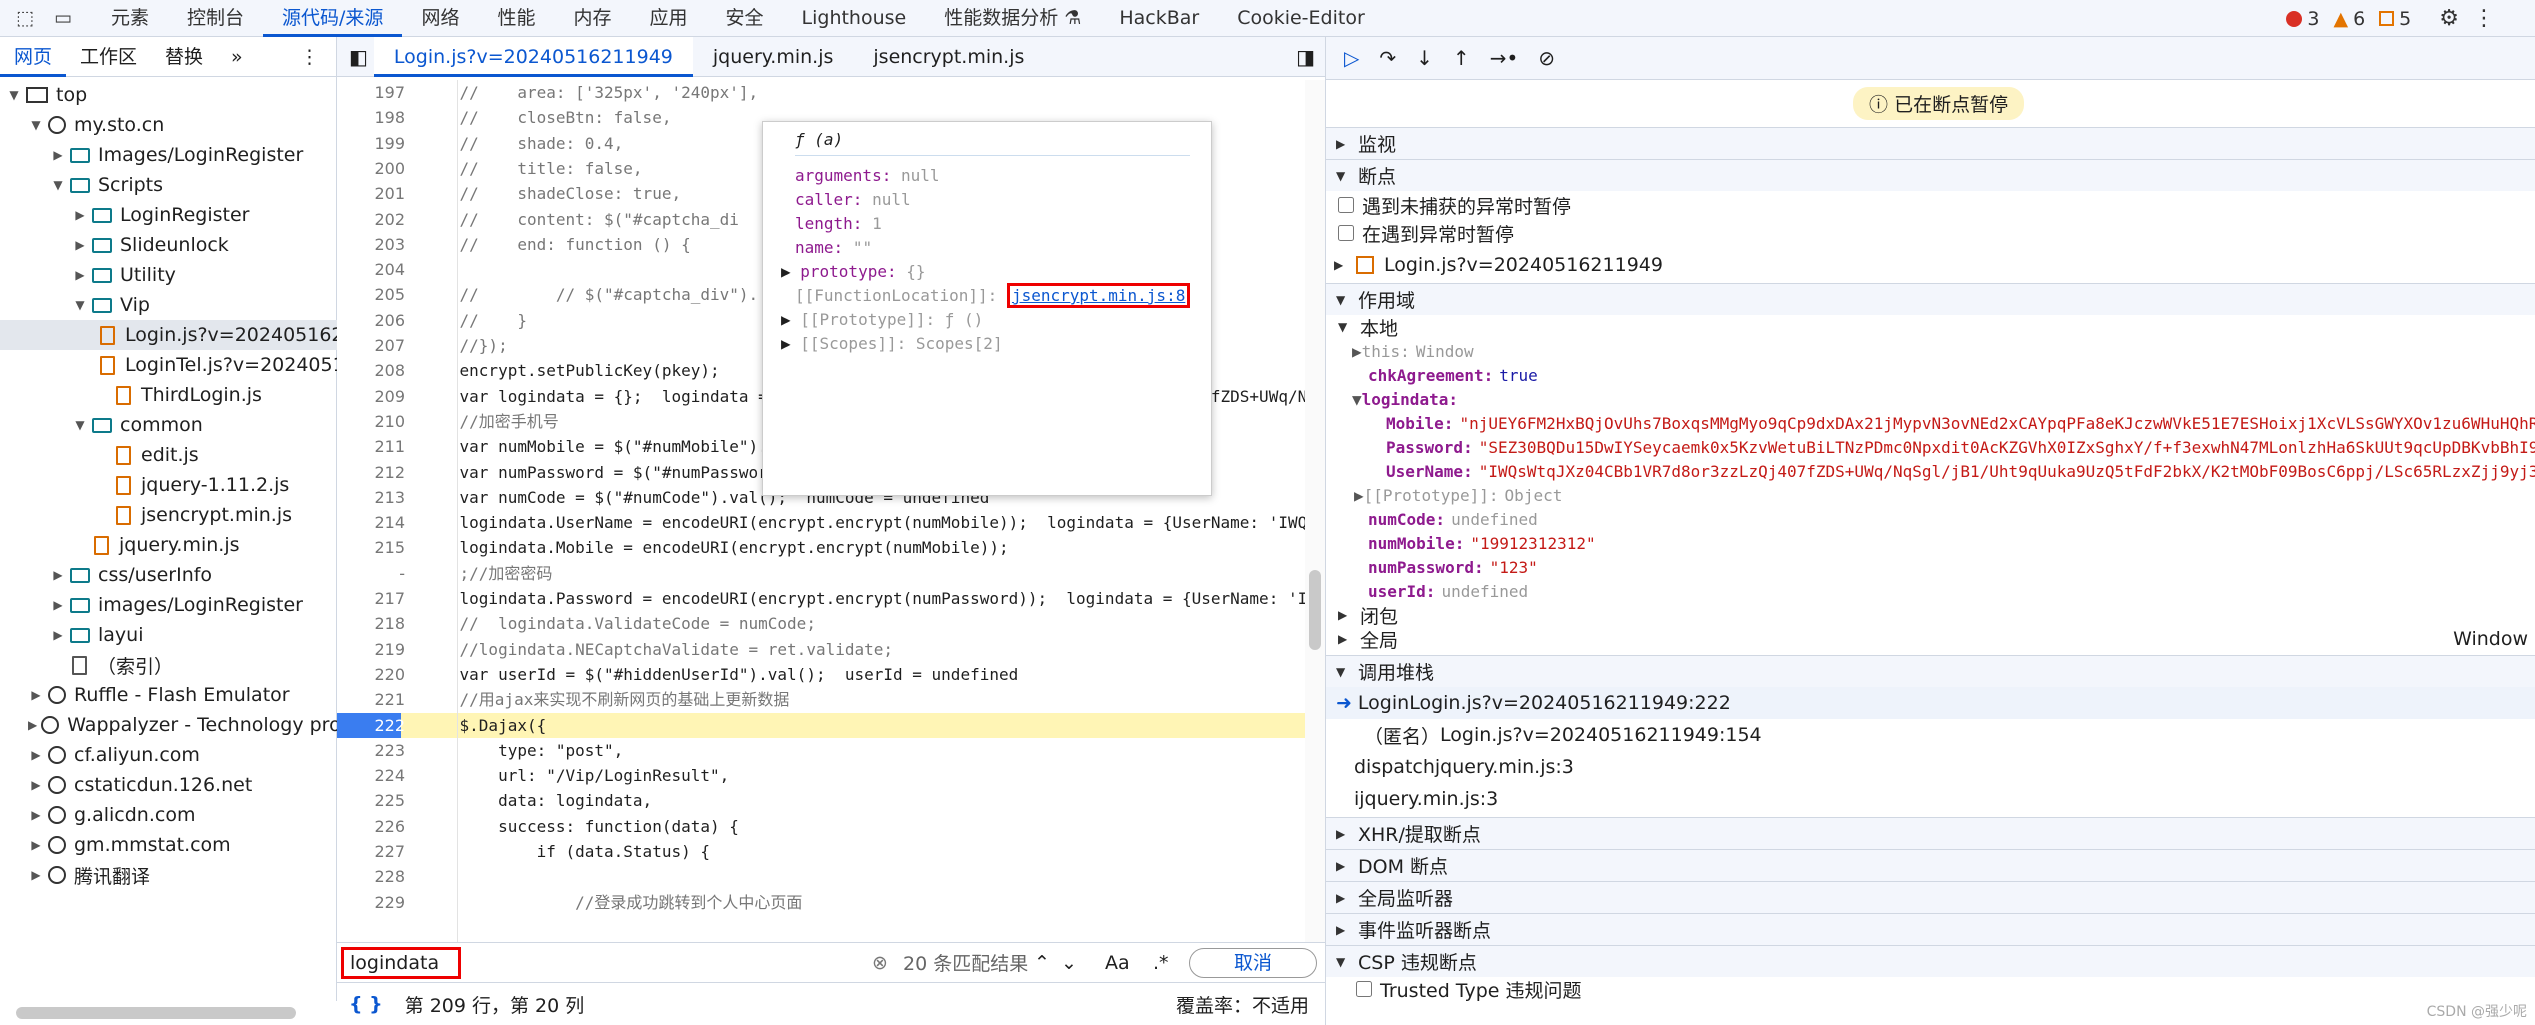 The image size is (2535, 1025). What do you see at coordinates (1301, 18) in the screenshot?
I see `panel-tab: Cookie-Editor` at bounding box center [1301, 18].